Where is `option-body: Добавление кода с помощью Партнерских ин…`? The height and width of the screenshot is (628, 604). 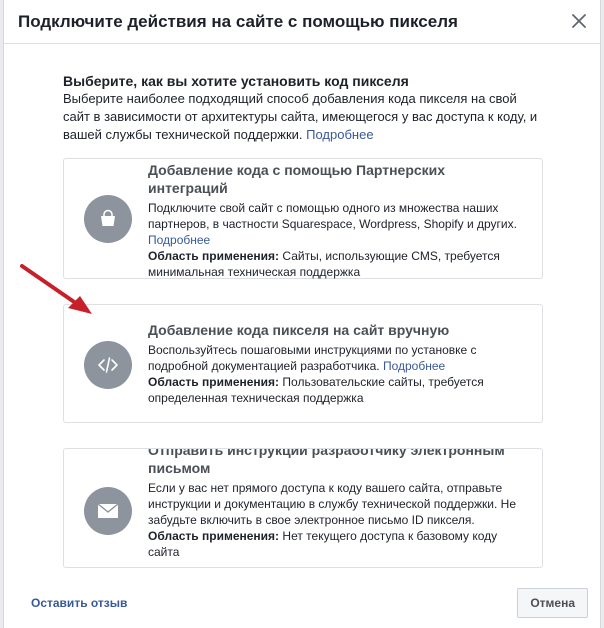
option-body: Добавление кода с помощью Партнерских ин… is located at coordinates (338, 220).